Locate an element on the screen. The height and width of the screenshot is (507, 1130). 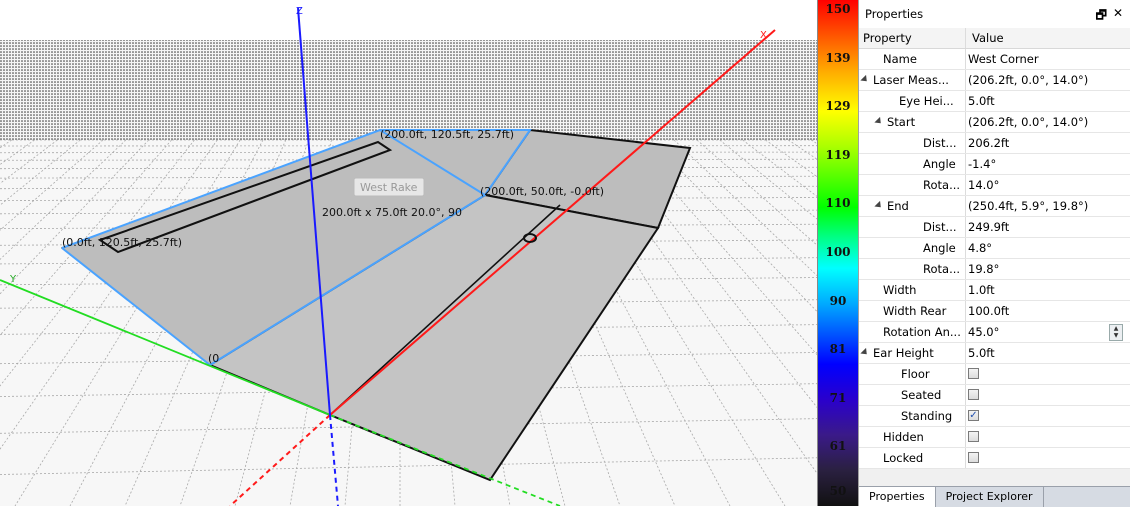
property-name: Ear Height is located at coordinates (896, 353).